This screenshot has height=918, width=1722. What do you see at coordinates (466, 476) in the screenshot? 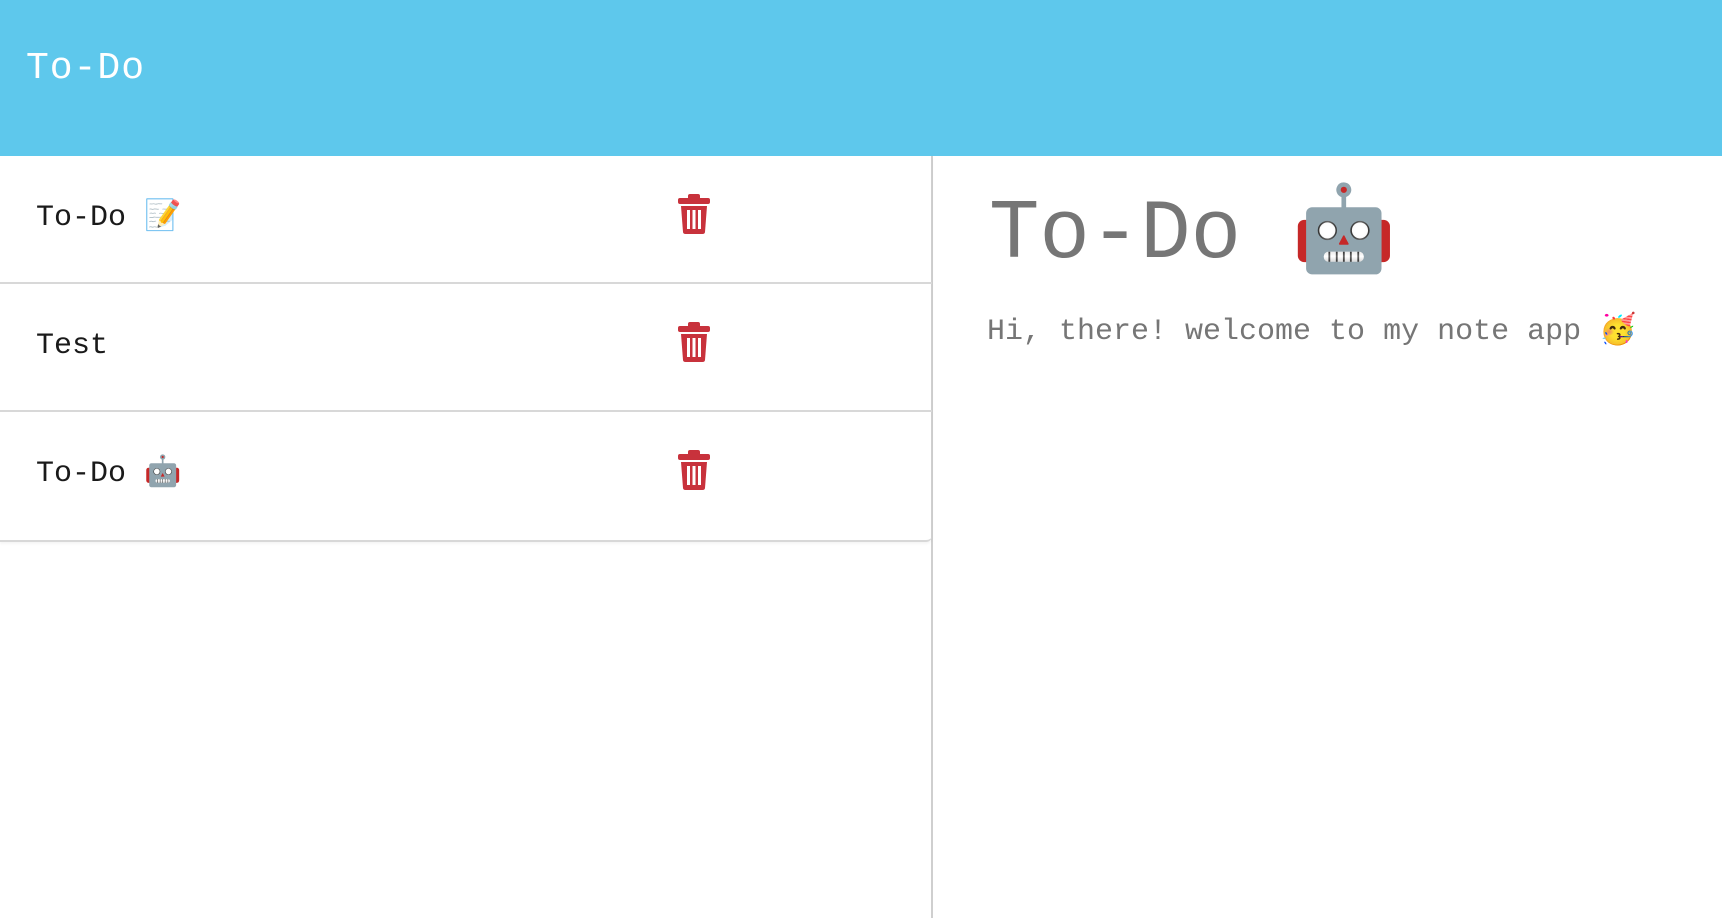
I see `note-list-item: To-Do 🤖` at bounding box center [466, 476].